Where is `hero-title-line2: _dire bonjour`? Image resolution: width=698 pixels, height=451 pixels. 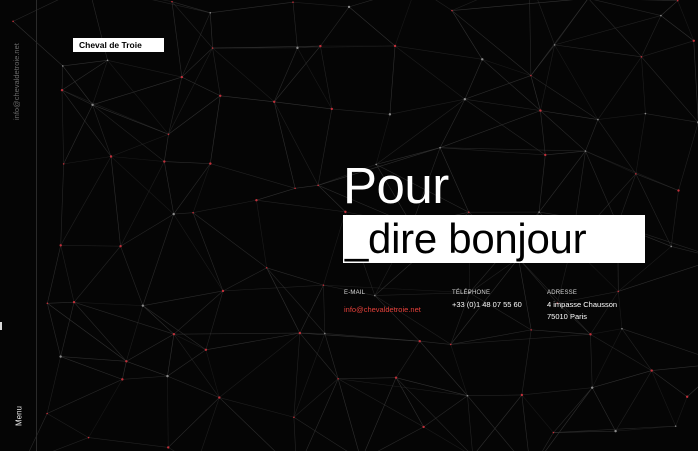 hero-title-line2: _dire bonjour is located at coordinates (494, 239).